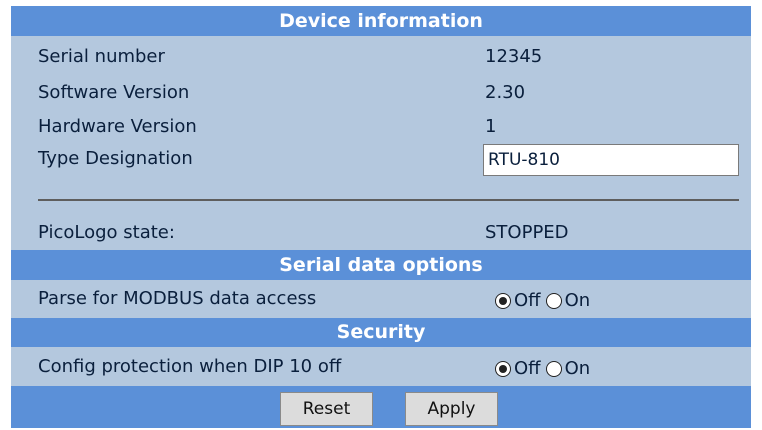  Describe the element at coordinates (177, 298) in the screenshot. I see `modbus-parse-label: Parse for MODBUS data access` at that location.